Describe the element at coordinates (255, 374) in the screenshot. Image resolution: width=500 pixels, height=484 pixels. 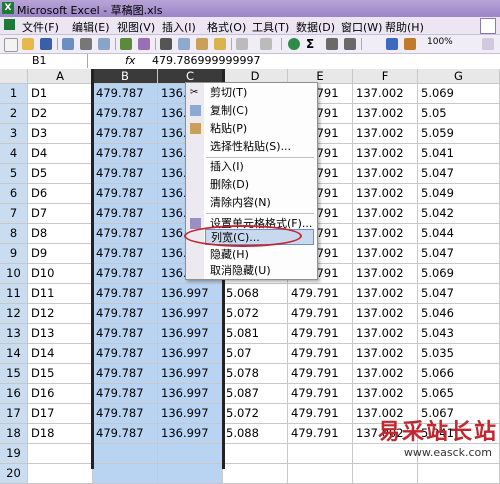
I see `cell-d: 5.078` at that location.